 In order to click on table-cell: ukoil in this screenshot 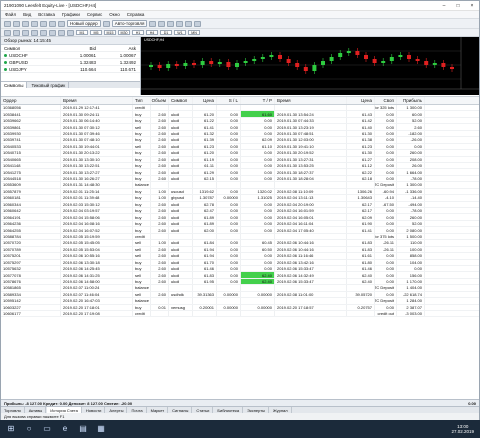, I will do `click(181, 223)`.